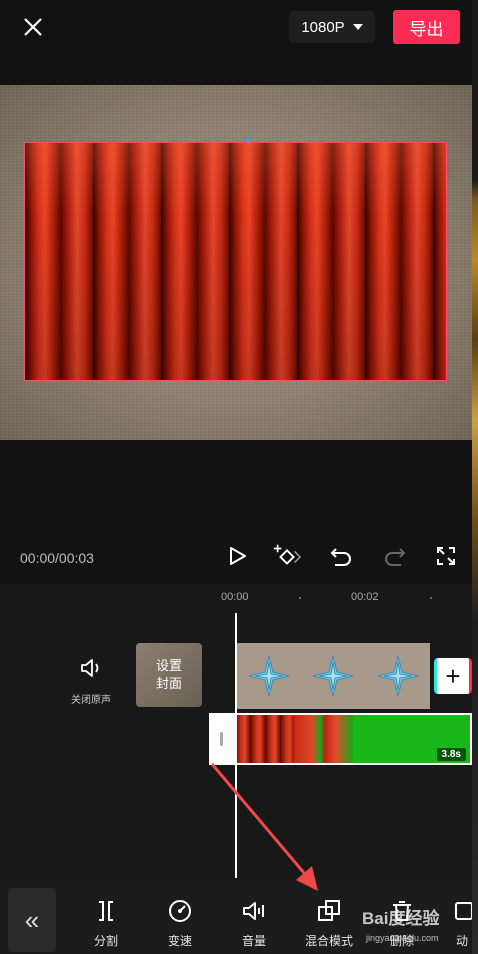 The width and height of the screenshot is (478, 954). I want to click on speed-icon, so click(180, 911).